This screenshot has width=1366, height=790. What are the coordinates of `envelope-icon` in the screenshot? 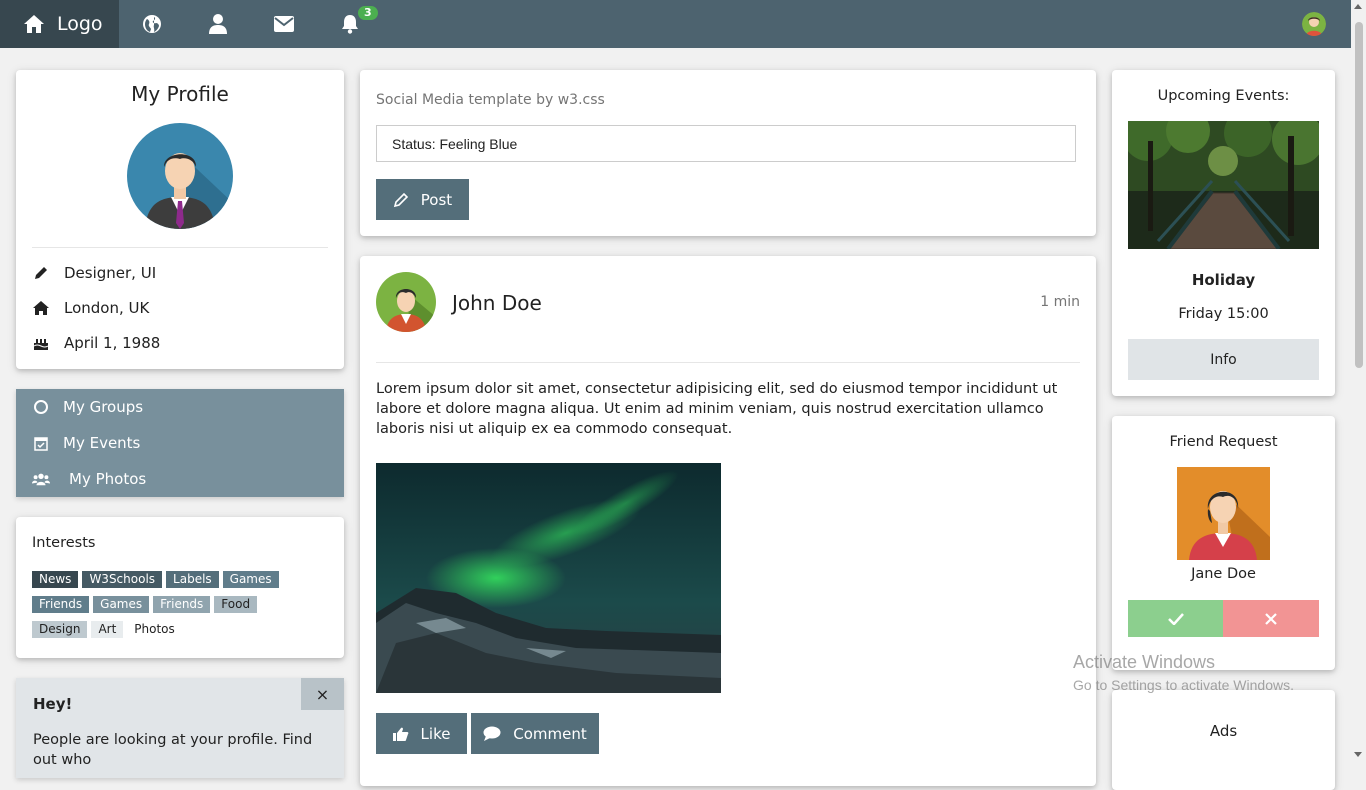 It's located at (284, 24).